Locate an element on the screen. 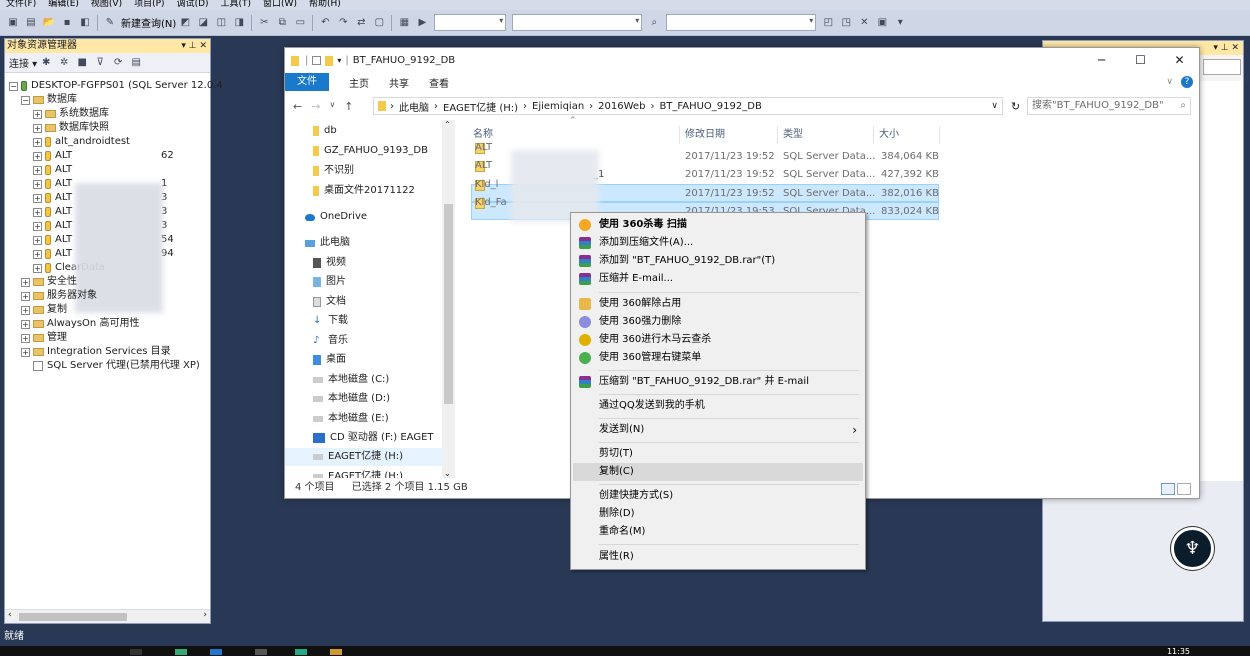 Image resolution: width=1250 pixels, height=656 pixels. chevron-right-icon: › is located at coordinates (392, 106).